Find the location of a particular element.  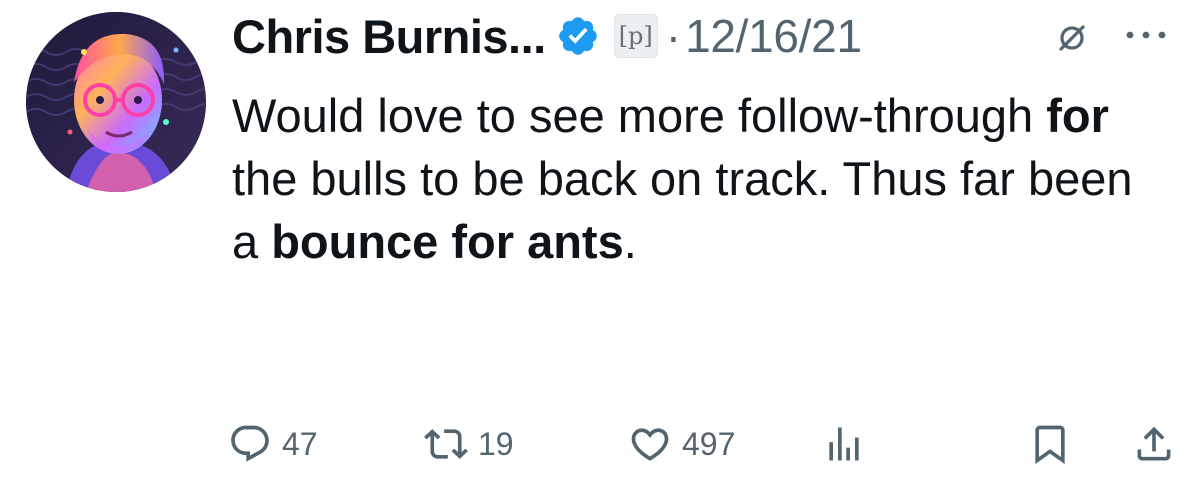

reply-count: 47 is located at coordinates (300, 443).